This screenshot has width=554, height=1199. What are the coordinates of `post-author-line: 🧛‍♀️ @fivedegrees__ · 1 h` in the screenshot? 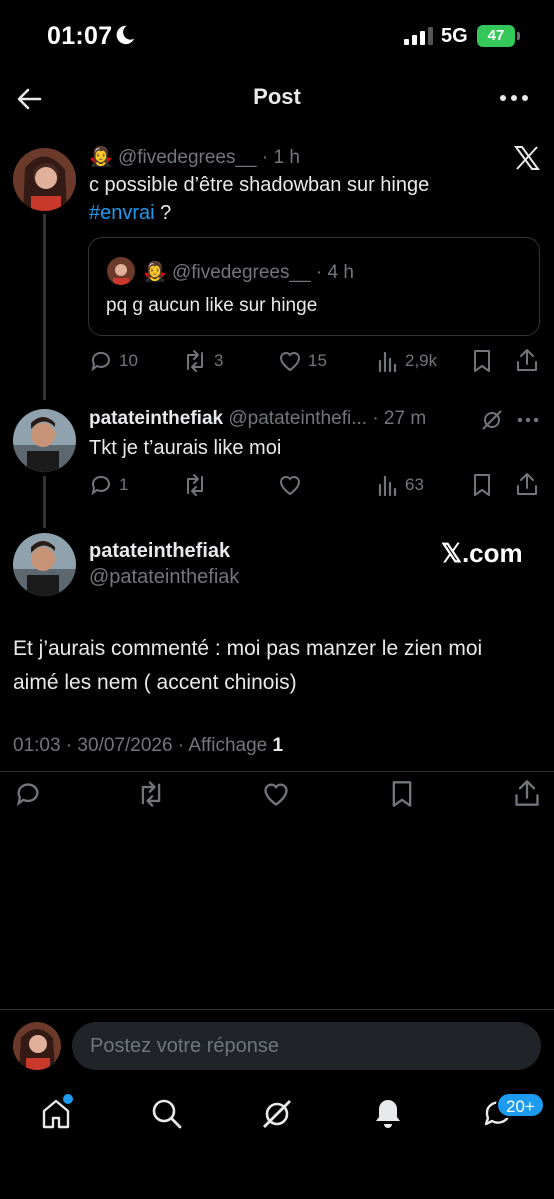 It's located at (194, 157).